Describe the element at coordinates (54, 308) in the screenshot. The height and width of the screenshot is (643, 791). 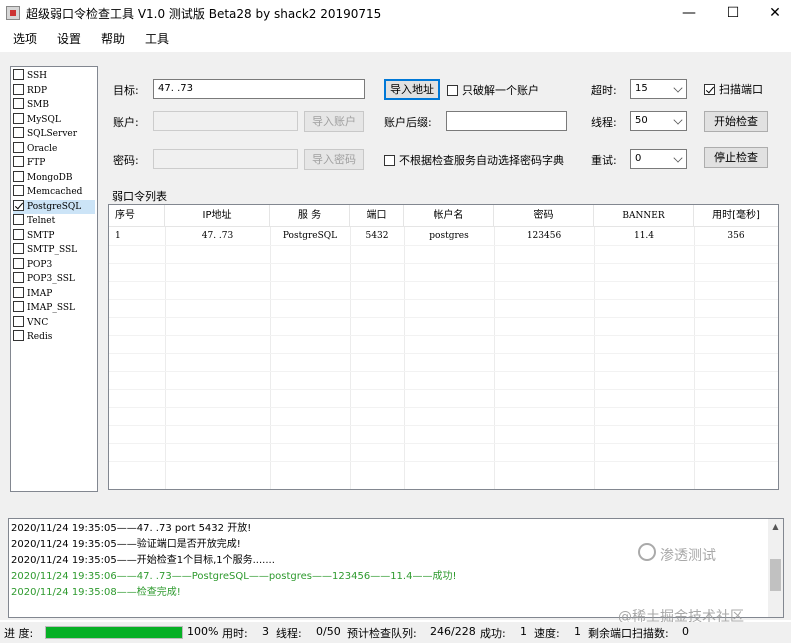
I see `service-item-imap-ssl: IMAP_SSL` at that location.